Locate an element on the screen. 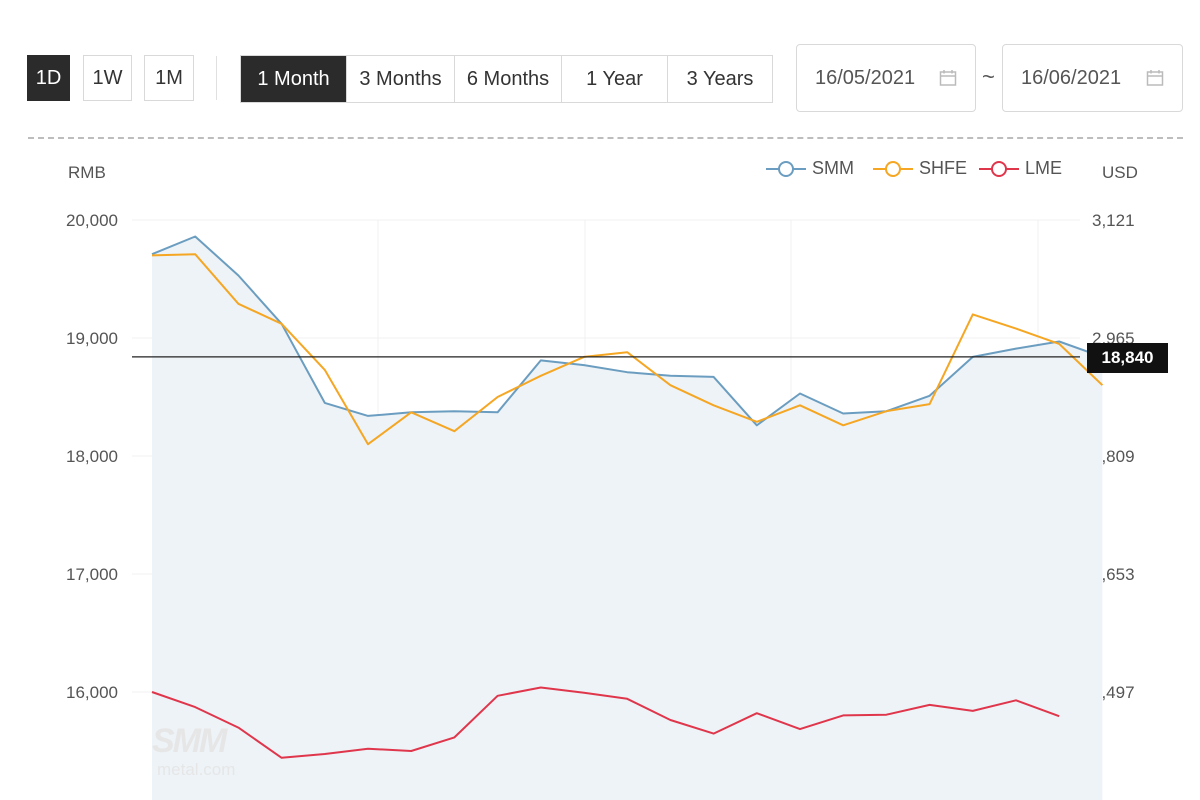 Image resolution: width=1200 pixels, height=800 pixels. toolbar-divider is located at coordinates (216, 78).